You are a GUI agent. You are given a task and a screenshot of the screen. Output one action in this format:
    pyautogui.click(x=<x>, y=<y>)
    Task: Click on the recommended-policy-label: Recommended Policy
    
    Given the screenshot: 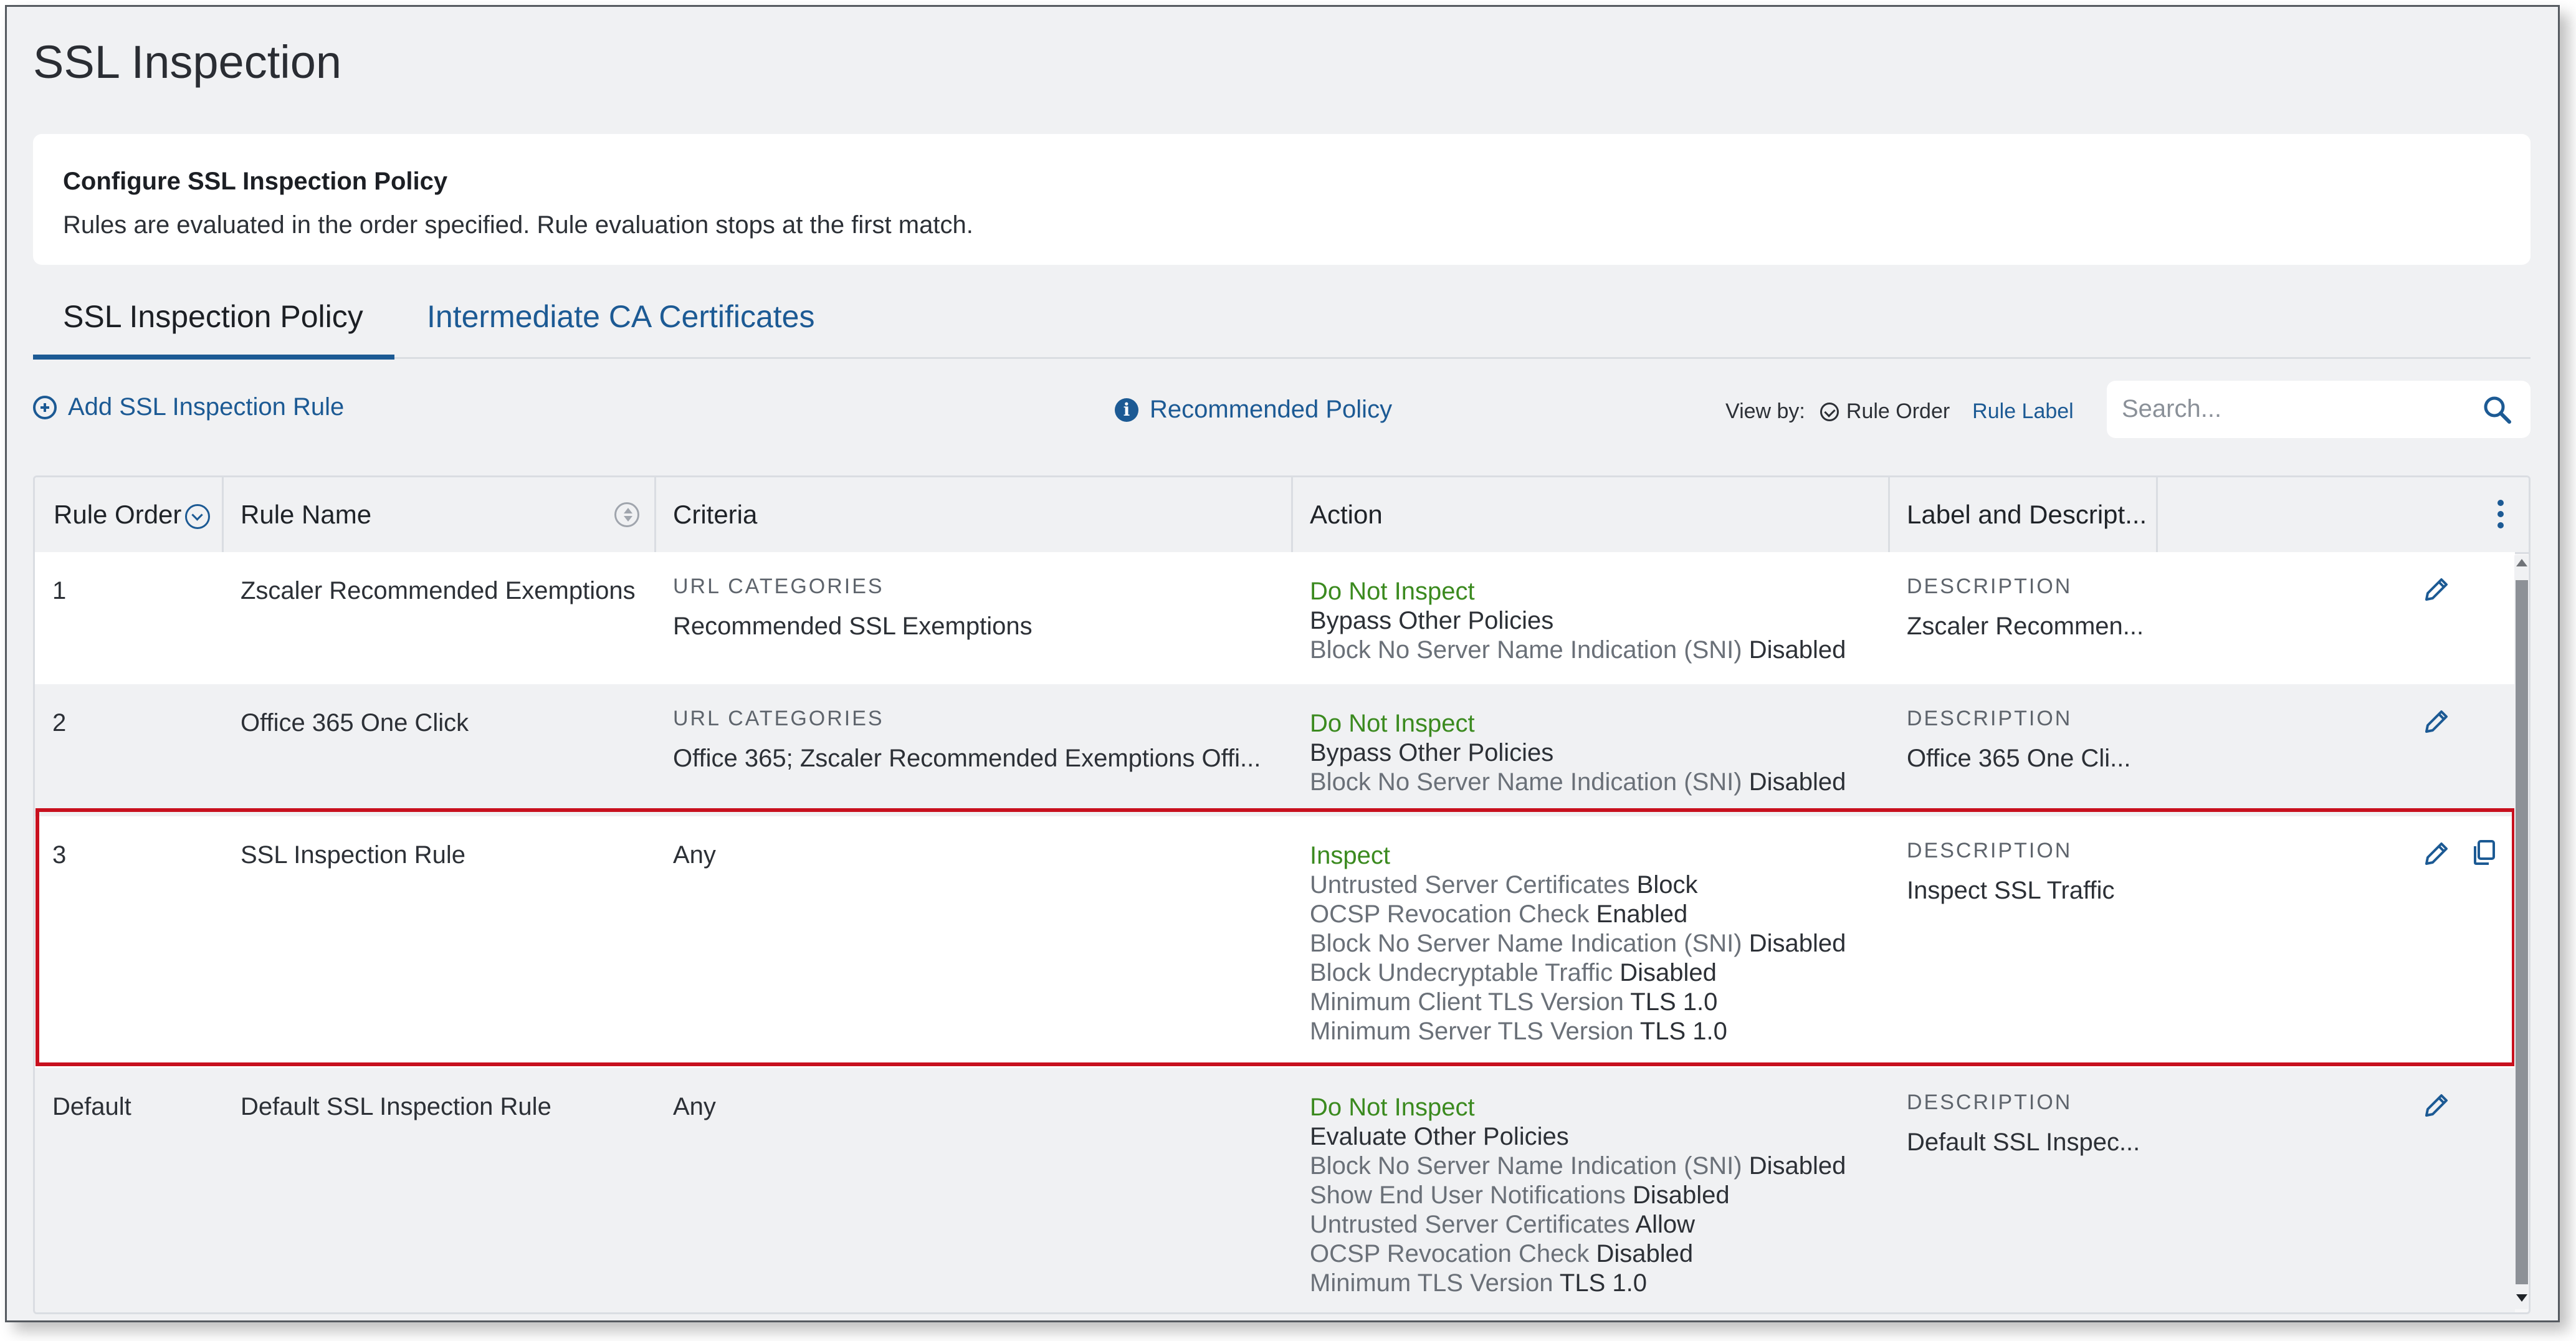 What is the action you would take?
    pyautogui.click(x=1271, y=410)
    